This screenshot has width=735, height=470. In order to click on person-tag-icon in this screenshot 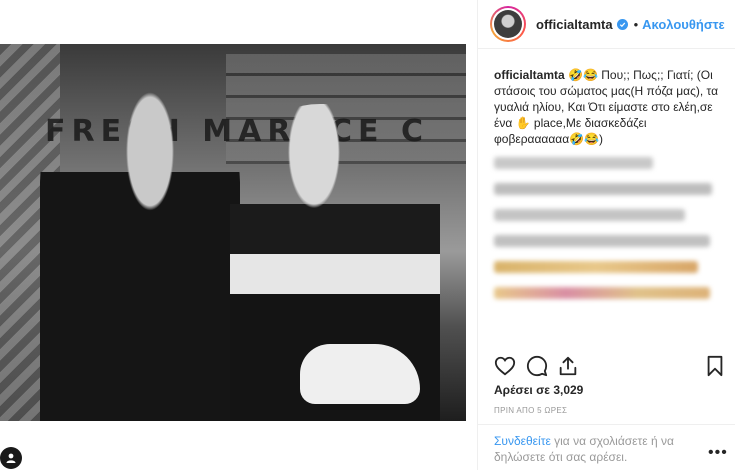, I will do `click(11, 458)`.